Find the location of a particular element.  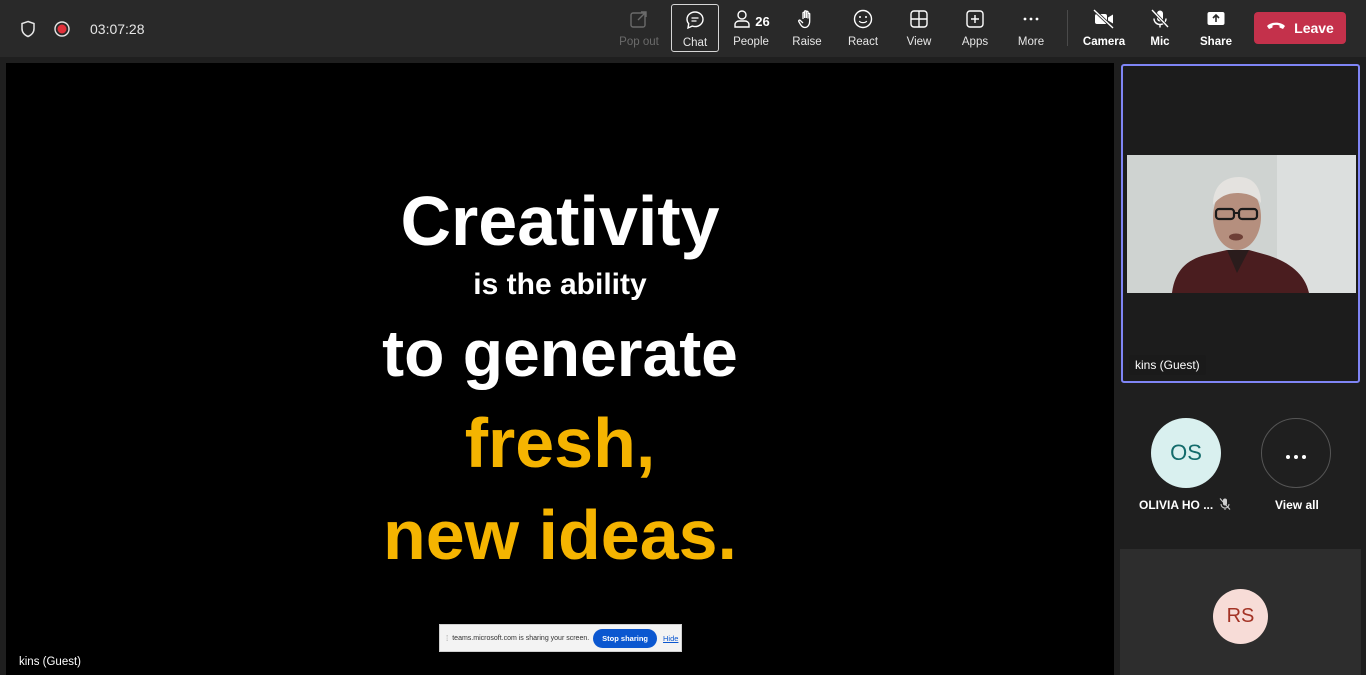

shield-icon is located at coordinates (28, 29).